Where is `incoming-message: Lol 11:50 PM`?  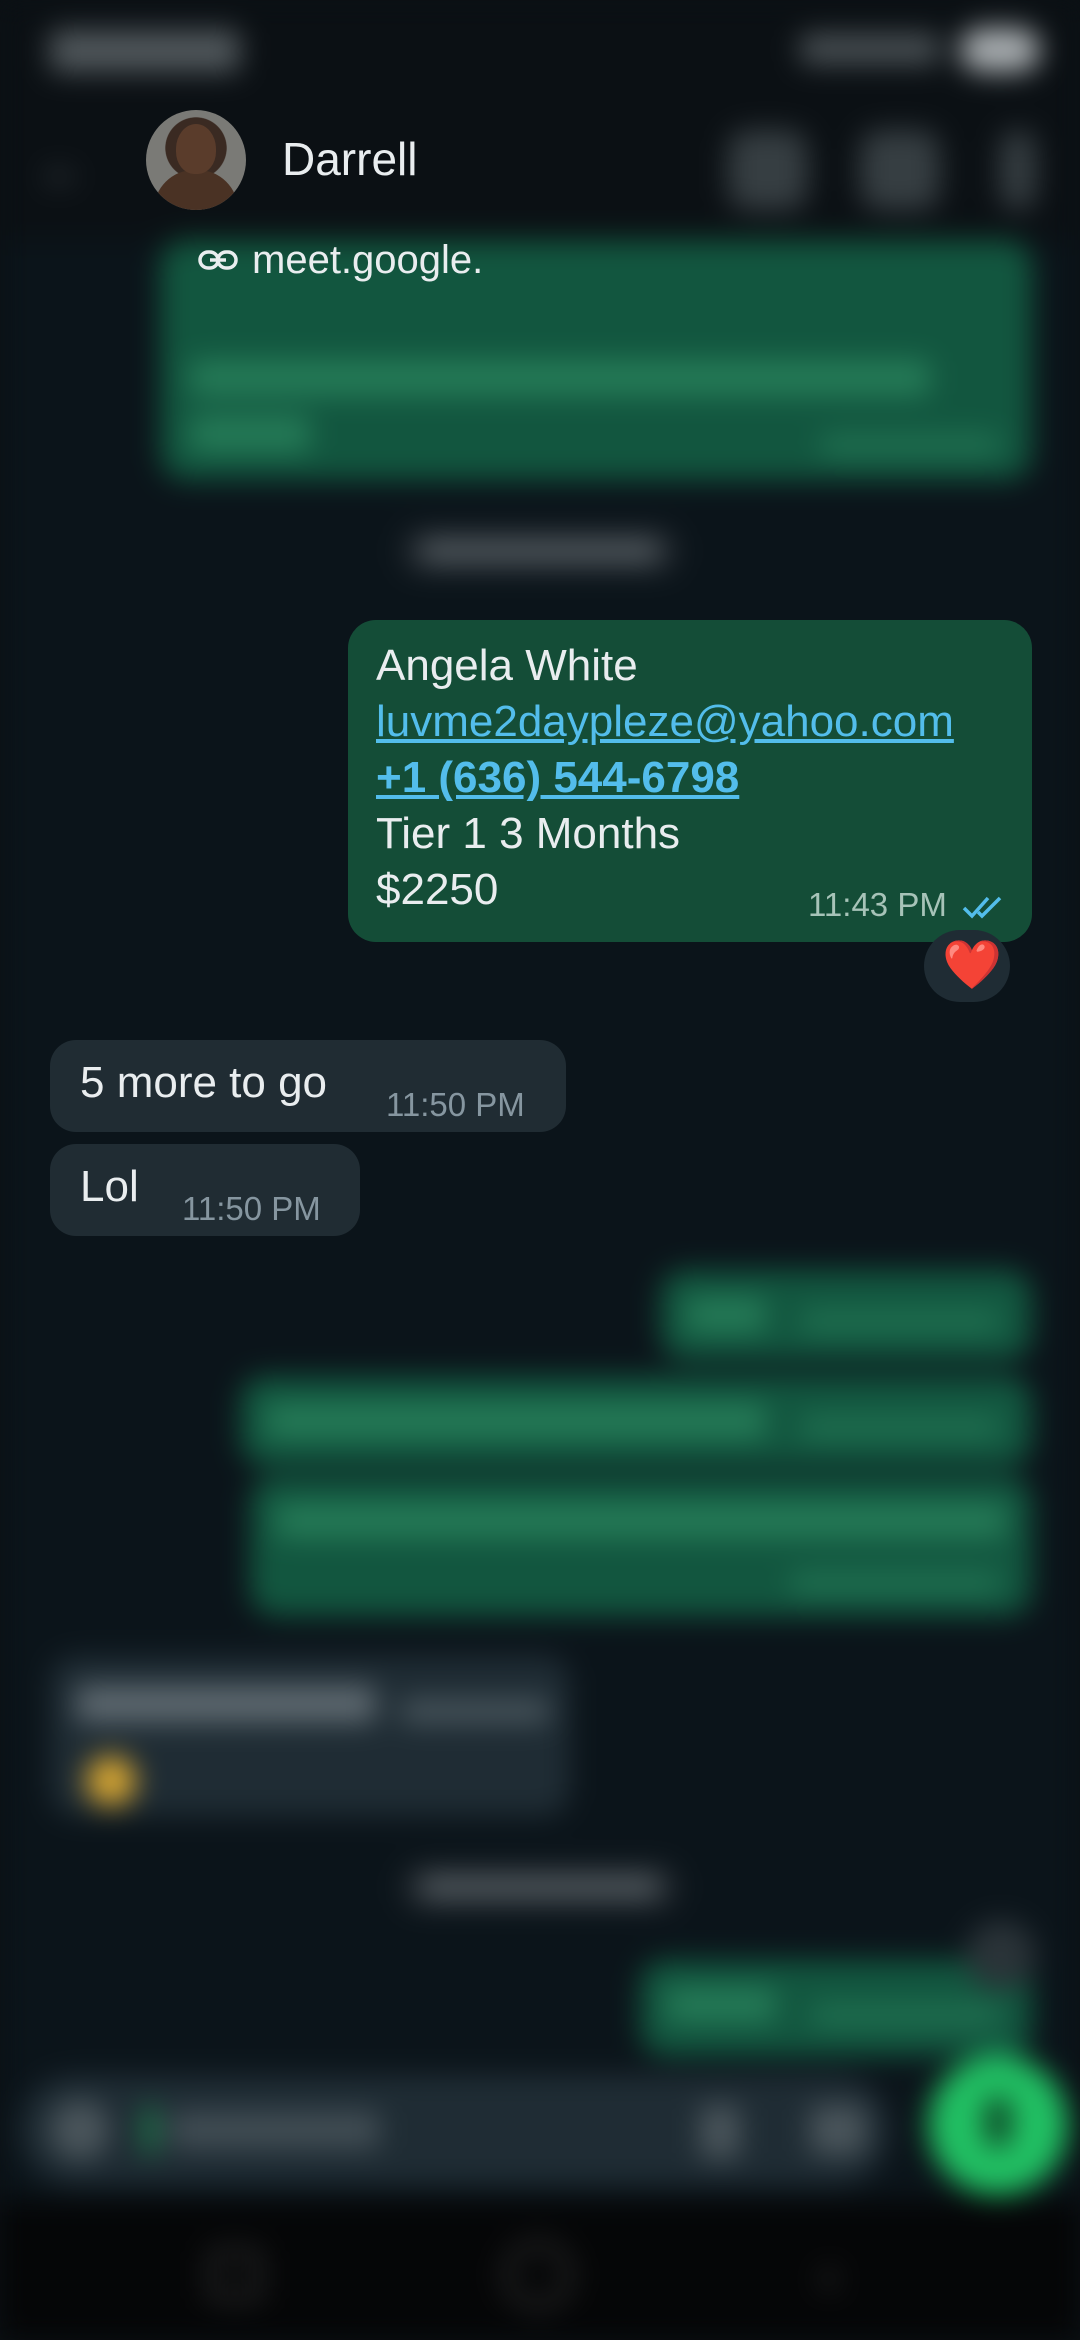
incoming-message: Lol 11:50 PM is located at coordinates (205, 1190).